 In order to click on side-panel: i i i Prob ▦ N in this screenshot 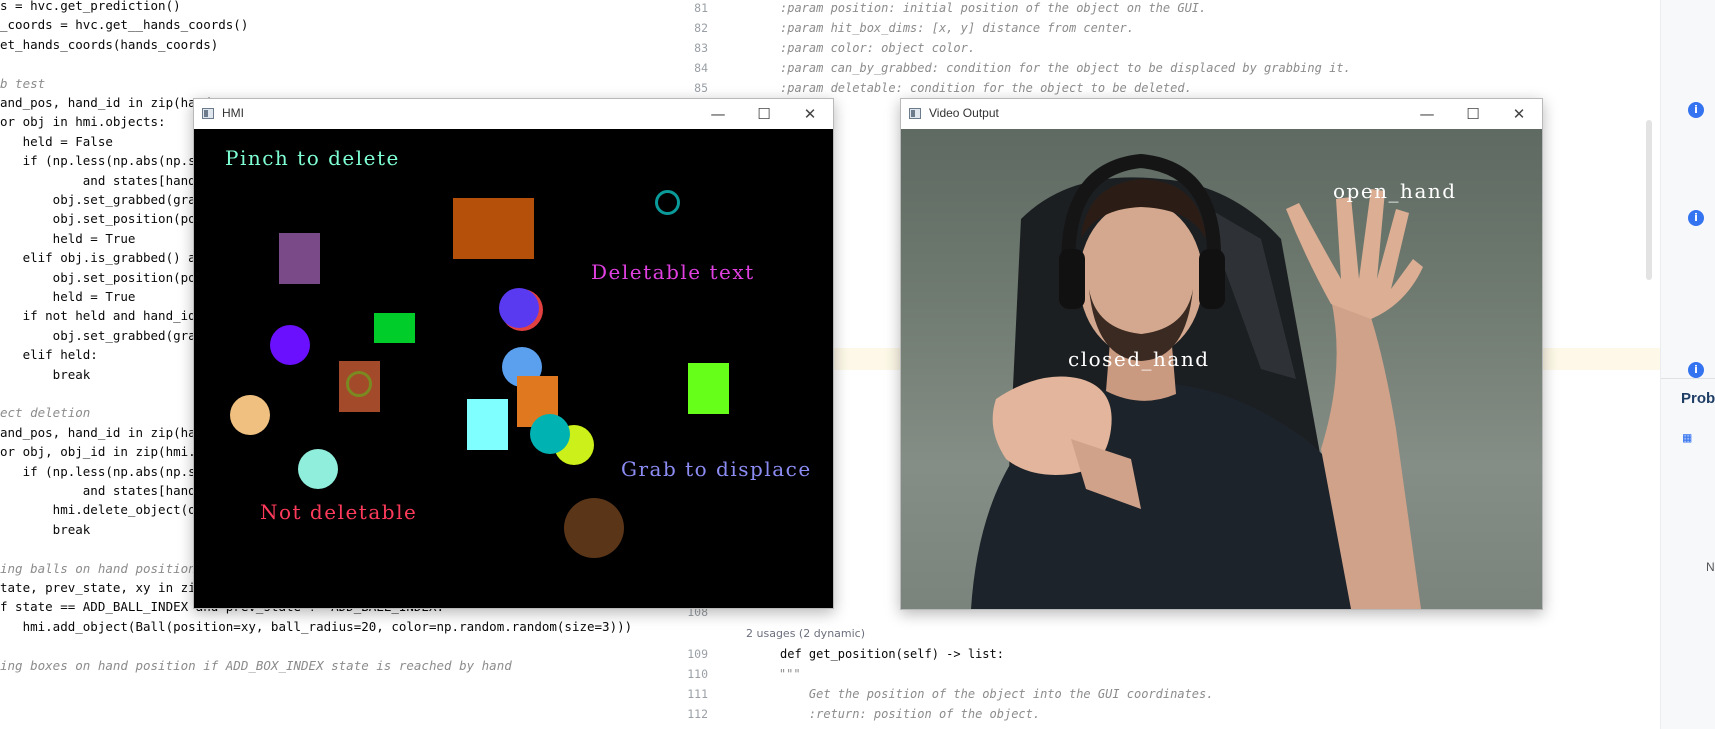, I will do `click(1687, 364)`.